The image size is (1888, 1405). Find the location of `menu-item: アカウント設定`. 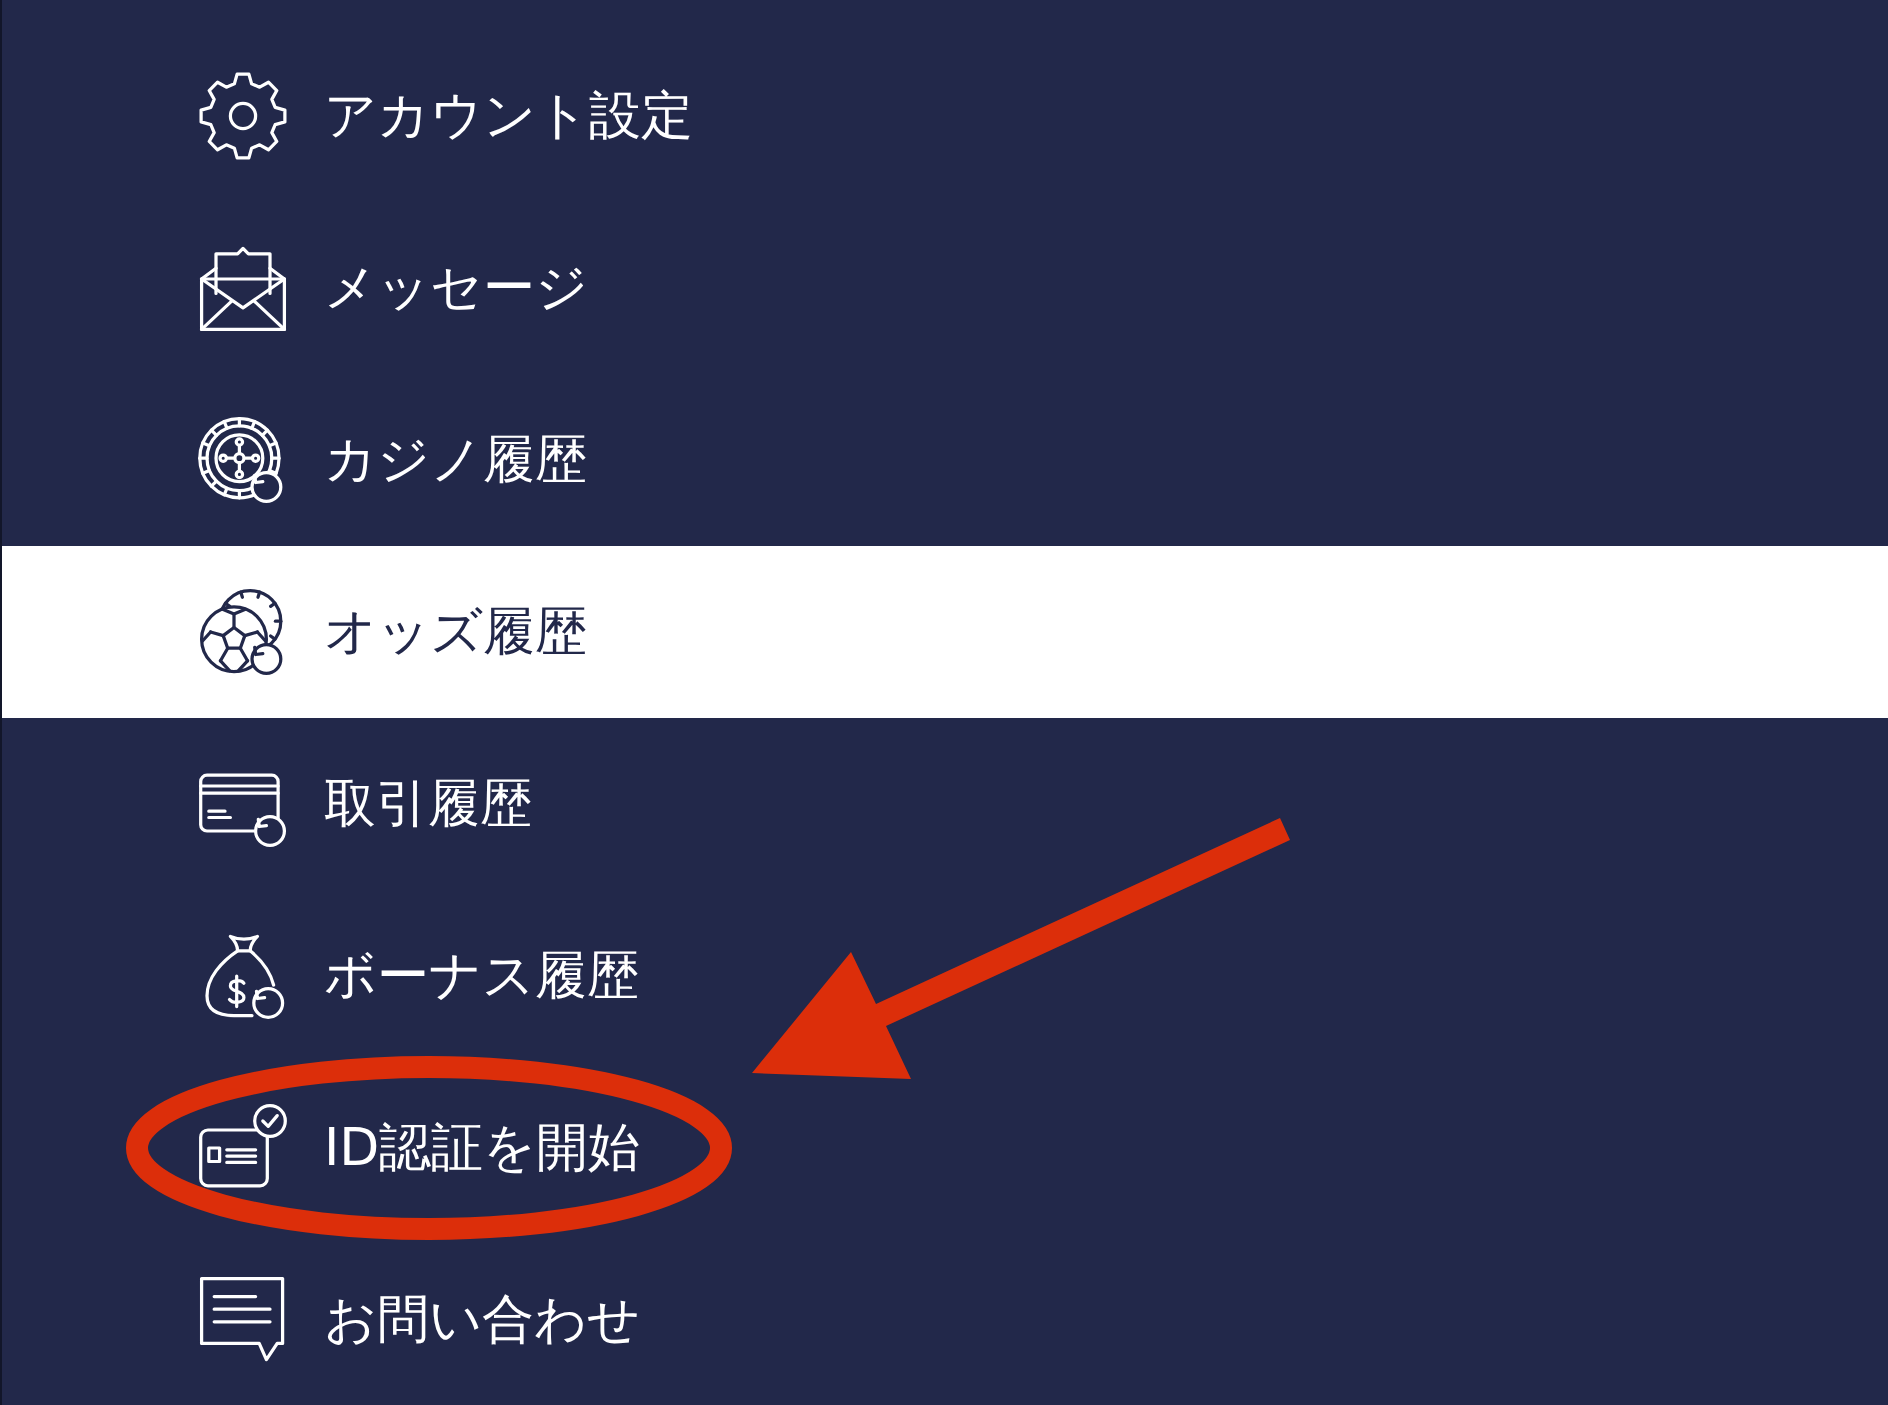

menu-item: アカウント設定 is located at coordinates (945, 116).